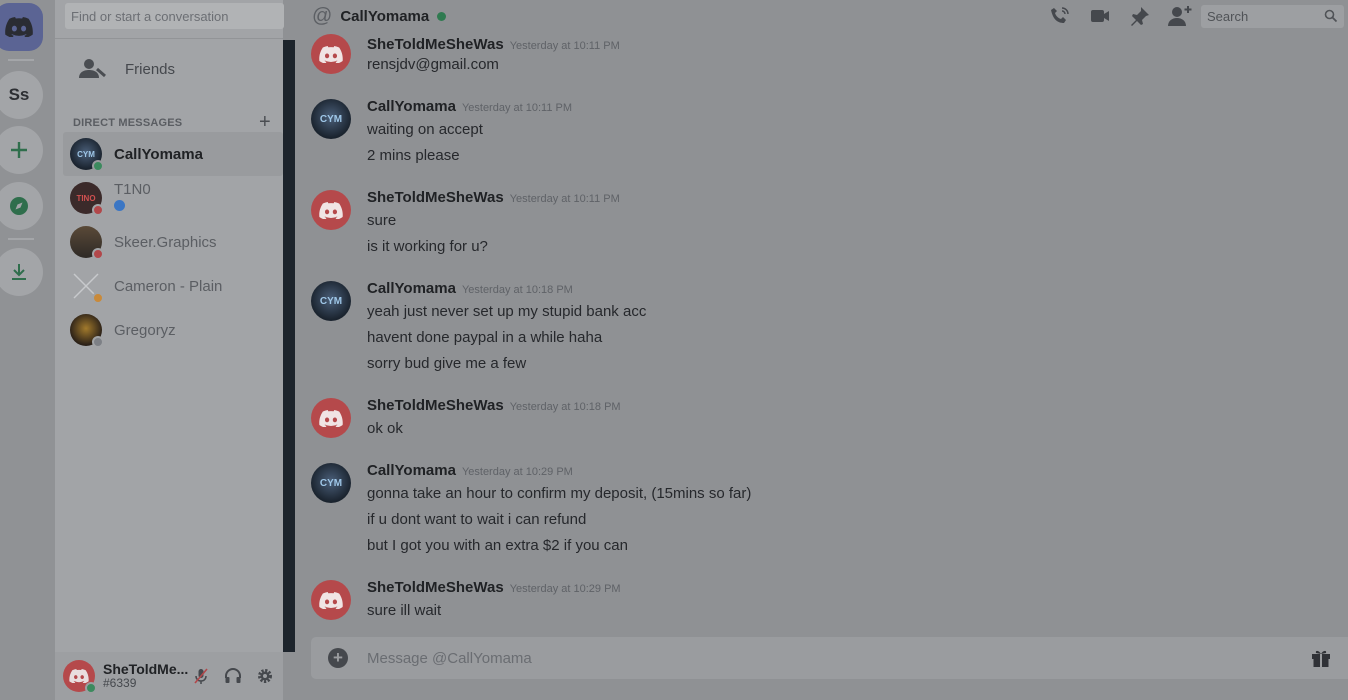 This screenshot has height=700, width=1348. What do you see at coordinates (477, 519) in the screenshot?
I see `message-text: if u dont want to wait i can refund` at bounding box center [477, 519].